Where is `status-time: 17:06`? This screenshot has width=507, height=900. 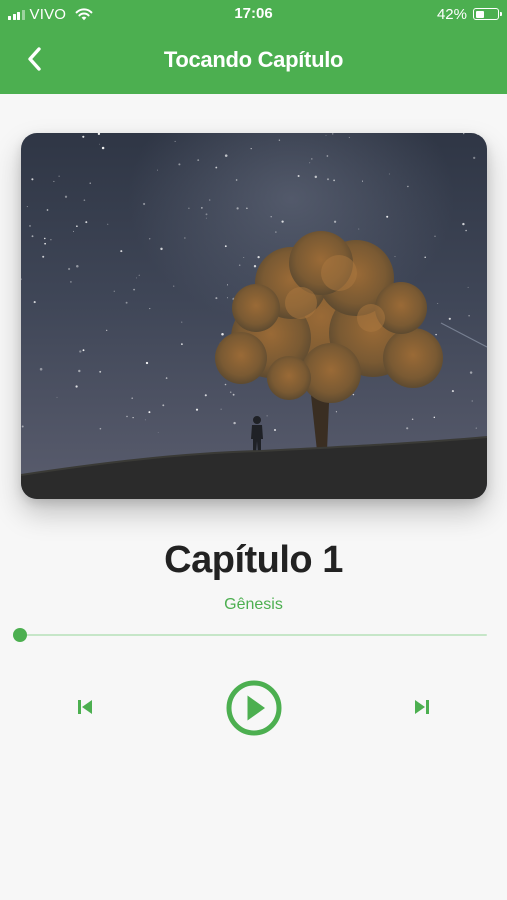
status-time: 17:06 is located at coordinates (253, 13).